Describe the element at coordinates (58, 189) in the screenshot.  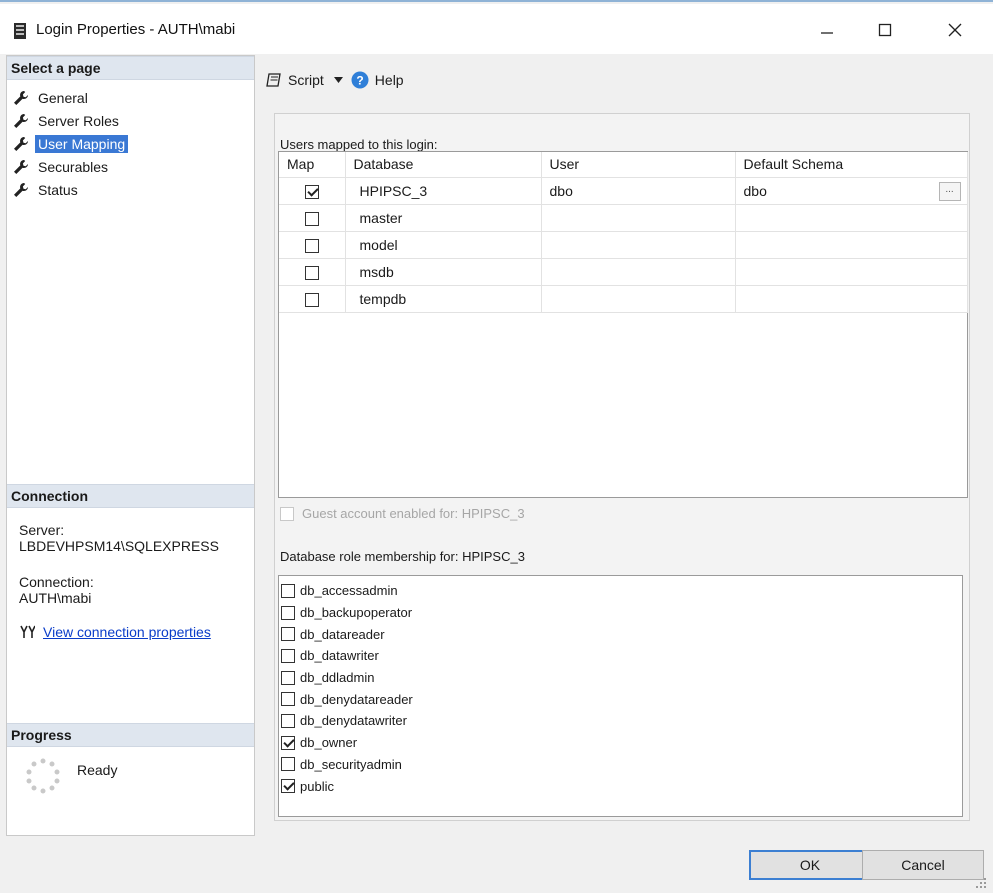
I see `page-label: Status` at that location.